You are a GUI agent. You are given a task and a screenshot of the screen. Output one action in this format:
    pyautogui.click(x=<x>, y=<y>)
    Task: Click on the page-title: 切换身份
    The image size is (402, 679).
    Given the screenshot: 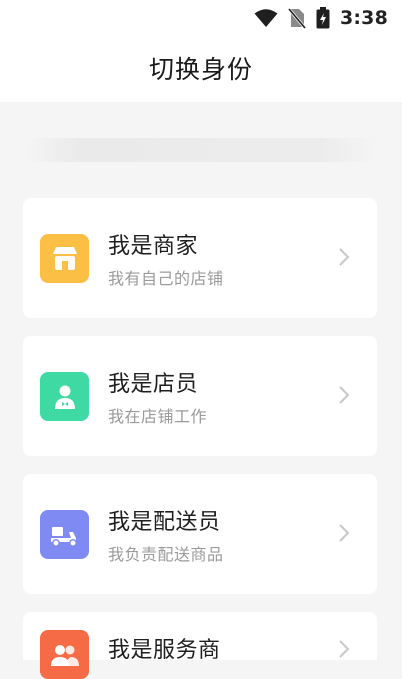 What is the action you would take?
    pyautogui.click(x=200, y=69)
    